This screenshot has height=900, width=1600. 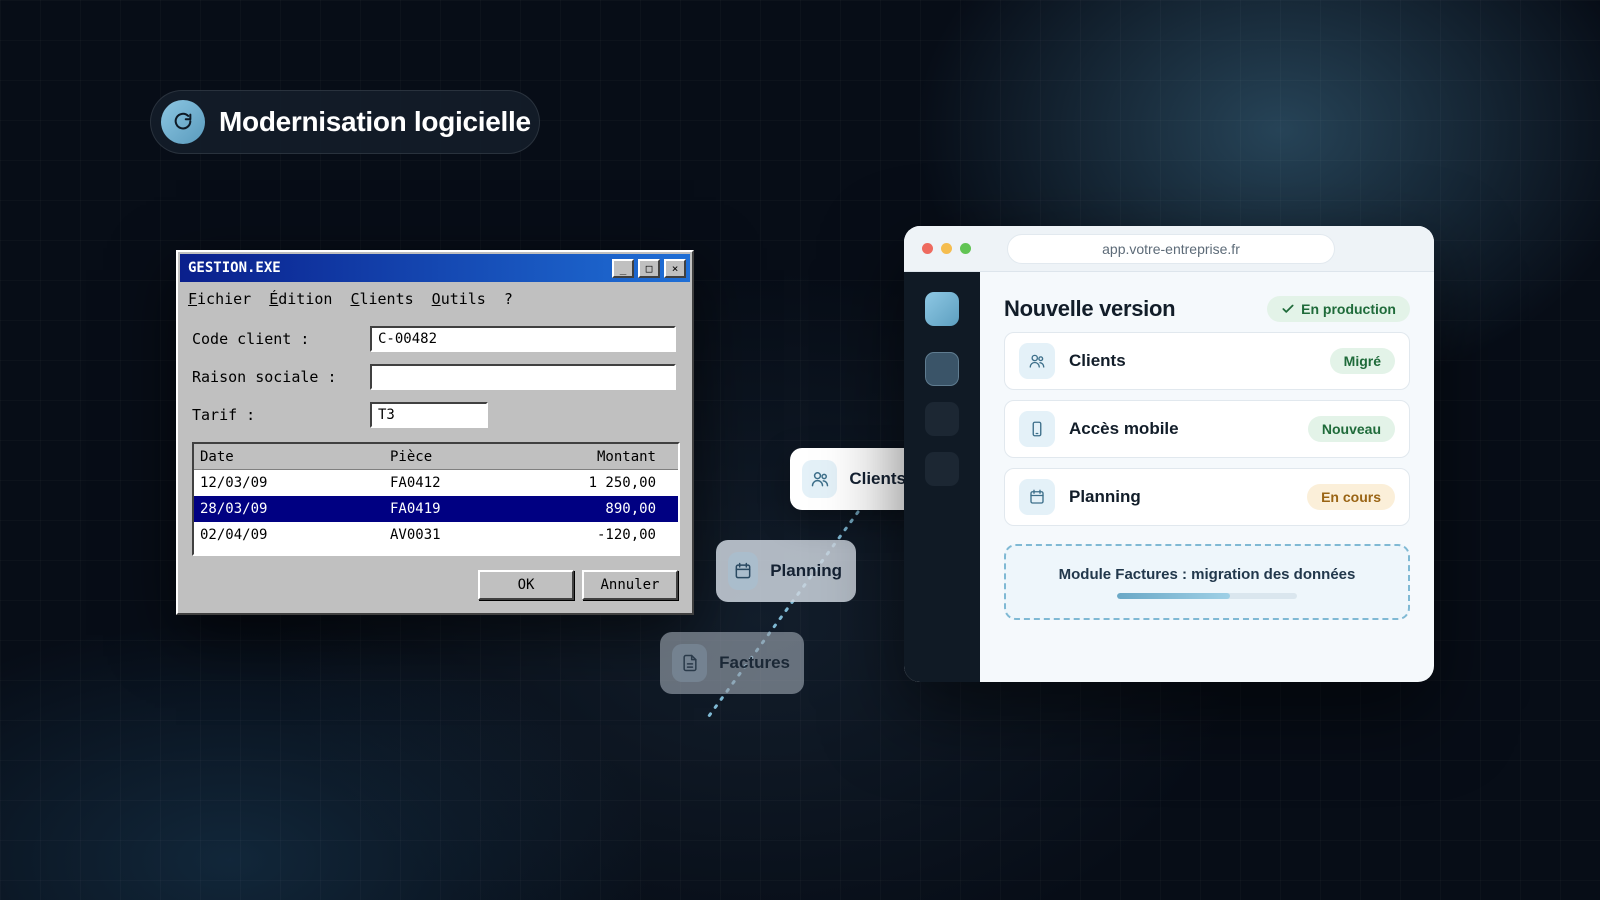 What do you see at coordinates (282, 415) in the screenshot?
I see `tarif-row: Tarif :` at bounding box center [282, 415].